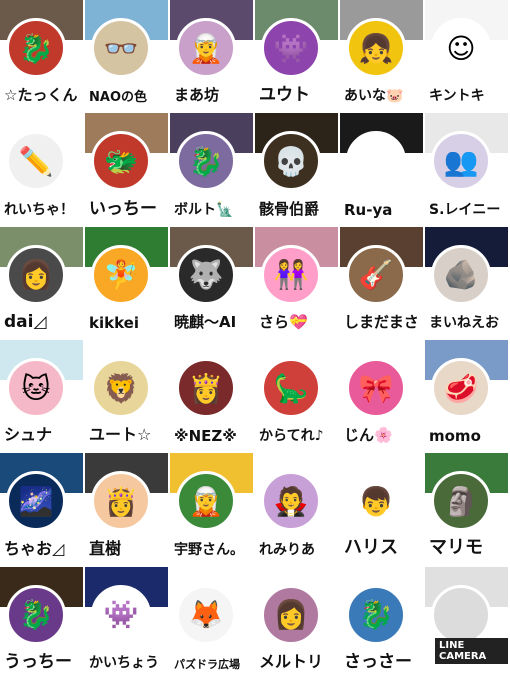 The height and width of the screenshot is (680, 510). What do you see at coordinates (36, 161) in the screenshot?
I see `avatar: ✏️` at bounding box center [36, 161].